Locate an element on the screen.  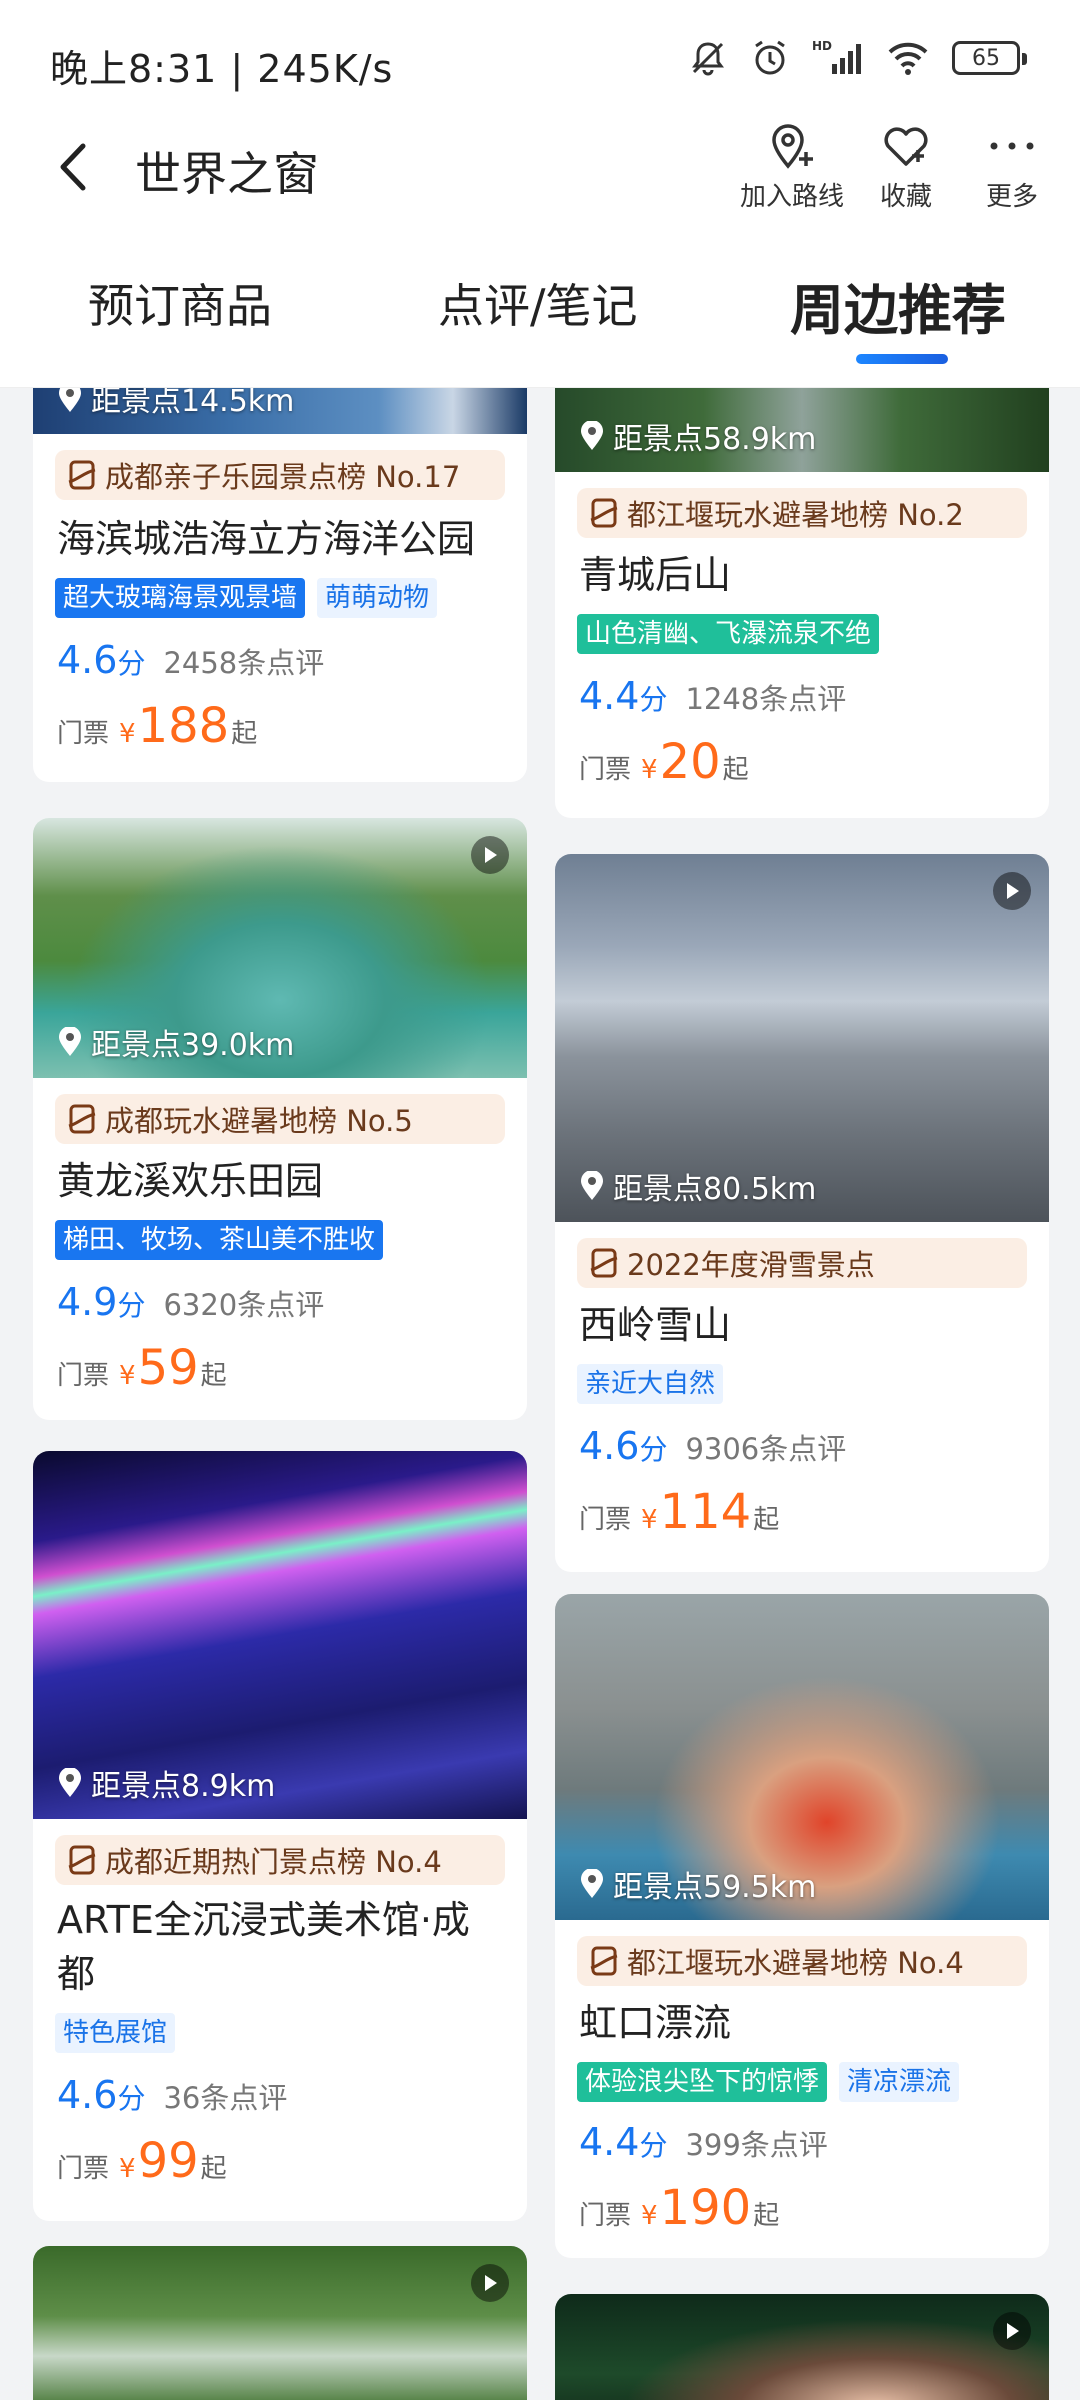
rank-badge: 成都亲子乐园景点榜 No.17 is located at coordinates (280, 475).